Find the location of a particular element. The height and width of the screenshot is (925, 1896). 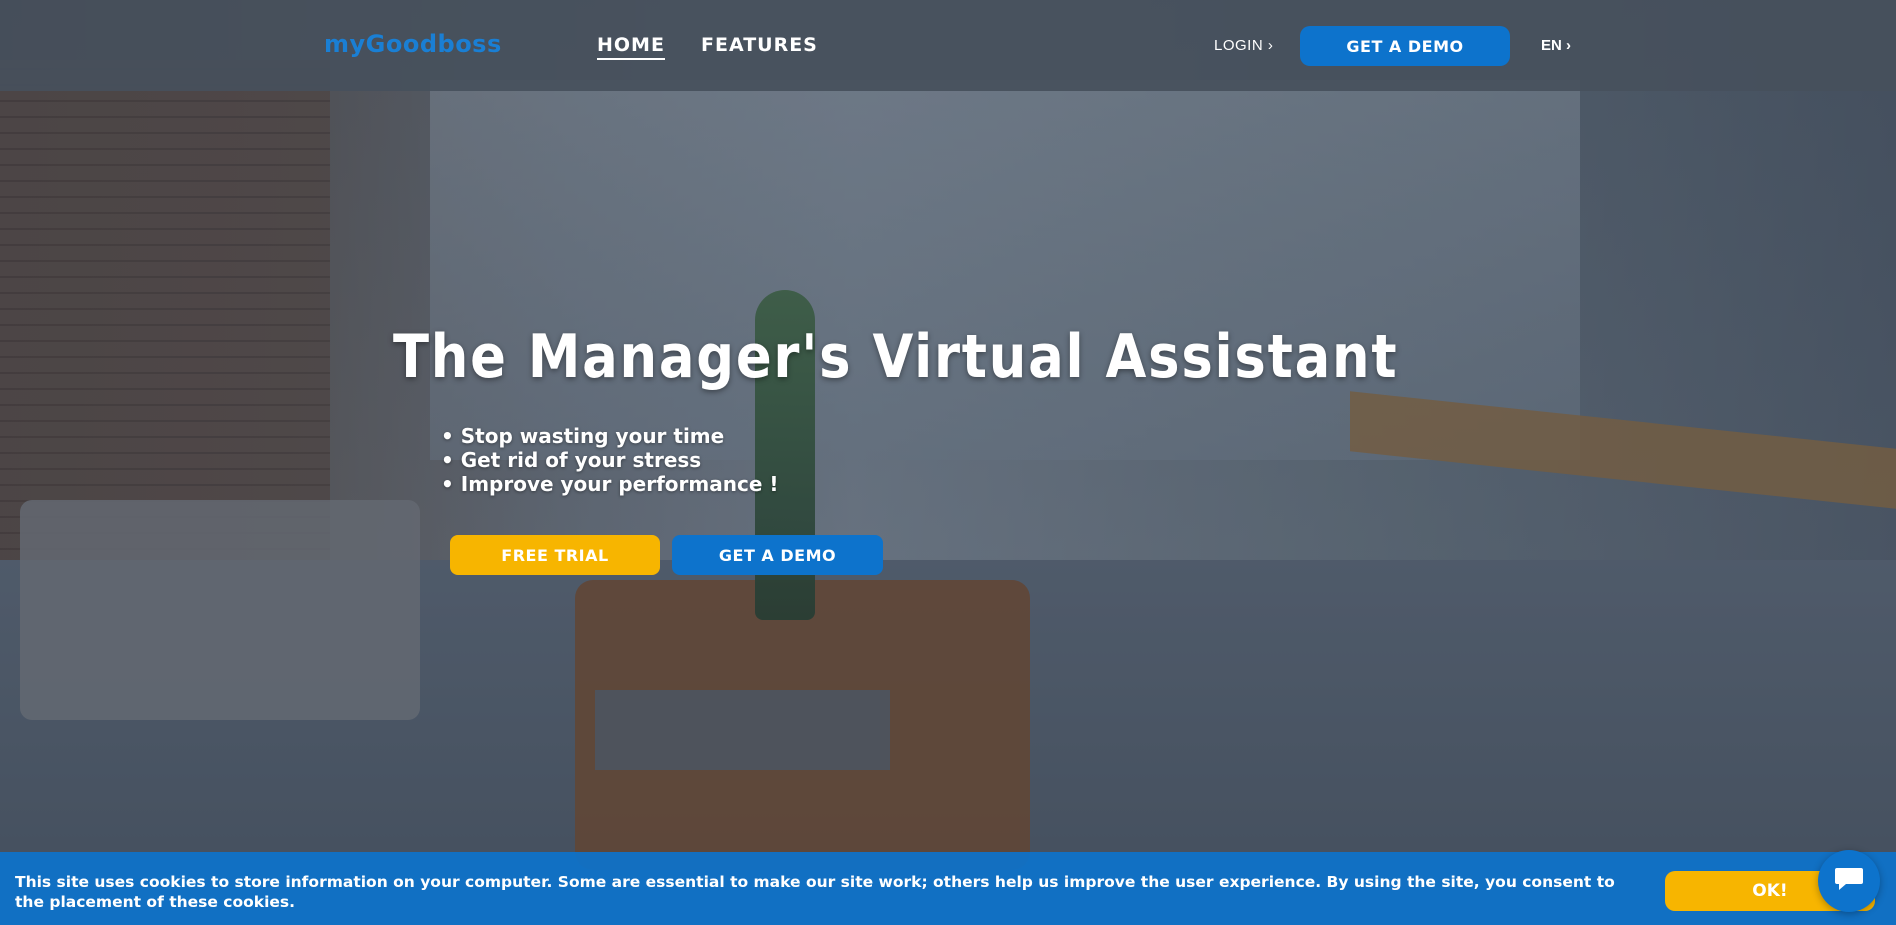

get-demo-header-button: GET A DEMO is located at coordinates (1405, 46).